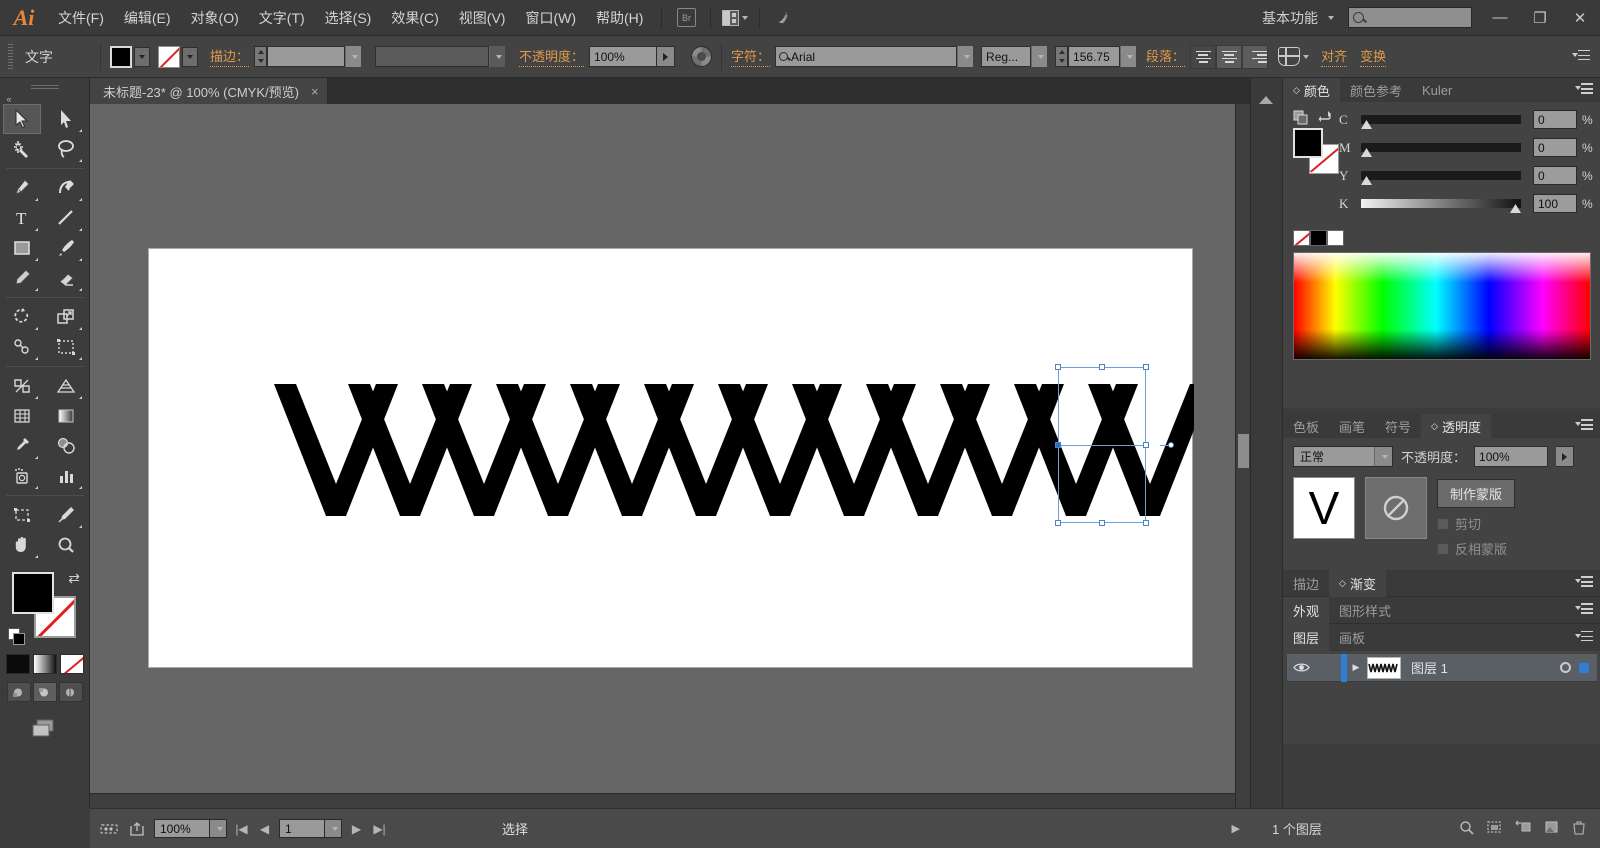 The width and height of the screenshot is (1600, 848). I want to click on zoom-control: 100%, so click(190, 828).